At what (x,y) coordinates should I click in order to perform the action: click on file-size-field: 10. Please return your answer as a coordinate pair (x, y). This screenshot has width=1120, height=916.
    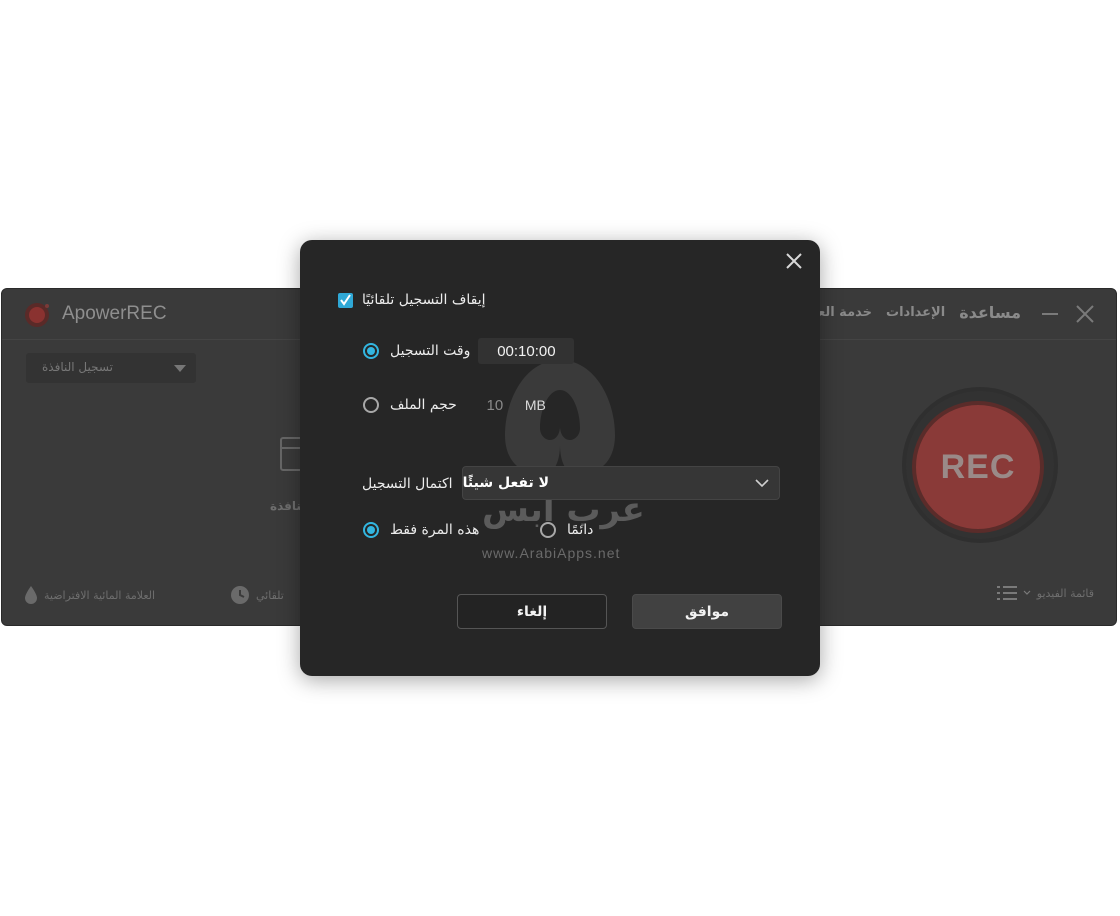
    Looking at the image, I should click on (495, 405).